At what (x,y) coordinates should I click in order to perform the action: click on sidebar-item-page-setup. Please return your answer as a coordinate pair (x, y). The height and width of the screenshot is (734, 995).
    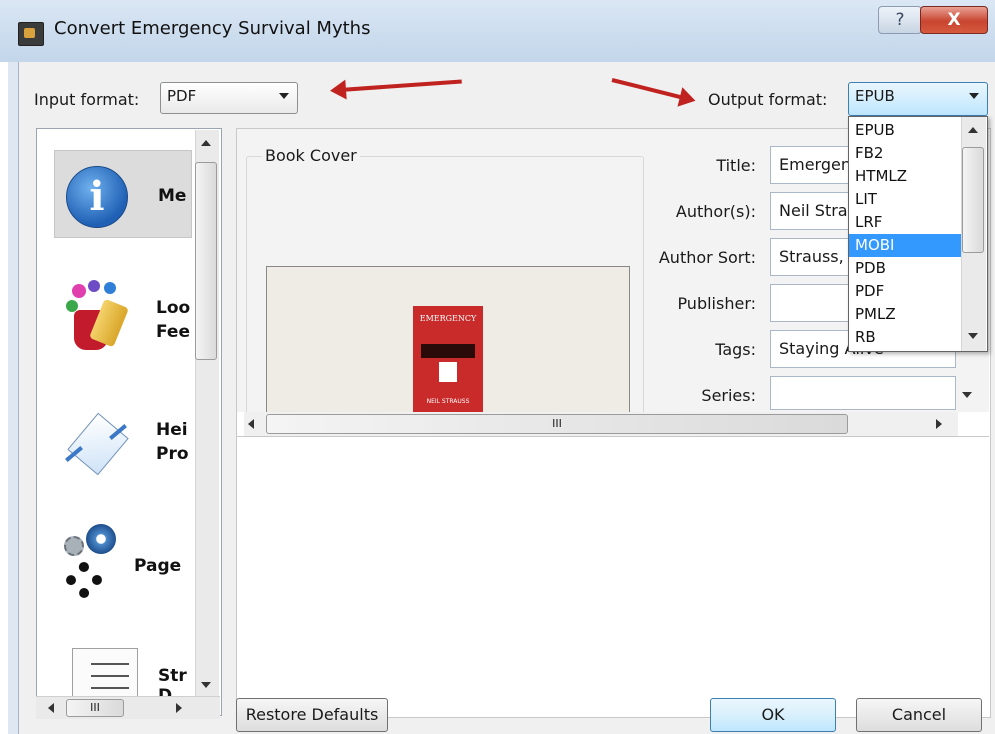
    Looking at the image, I should click on (94, 564).